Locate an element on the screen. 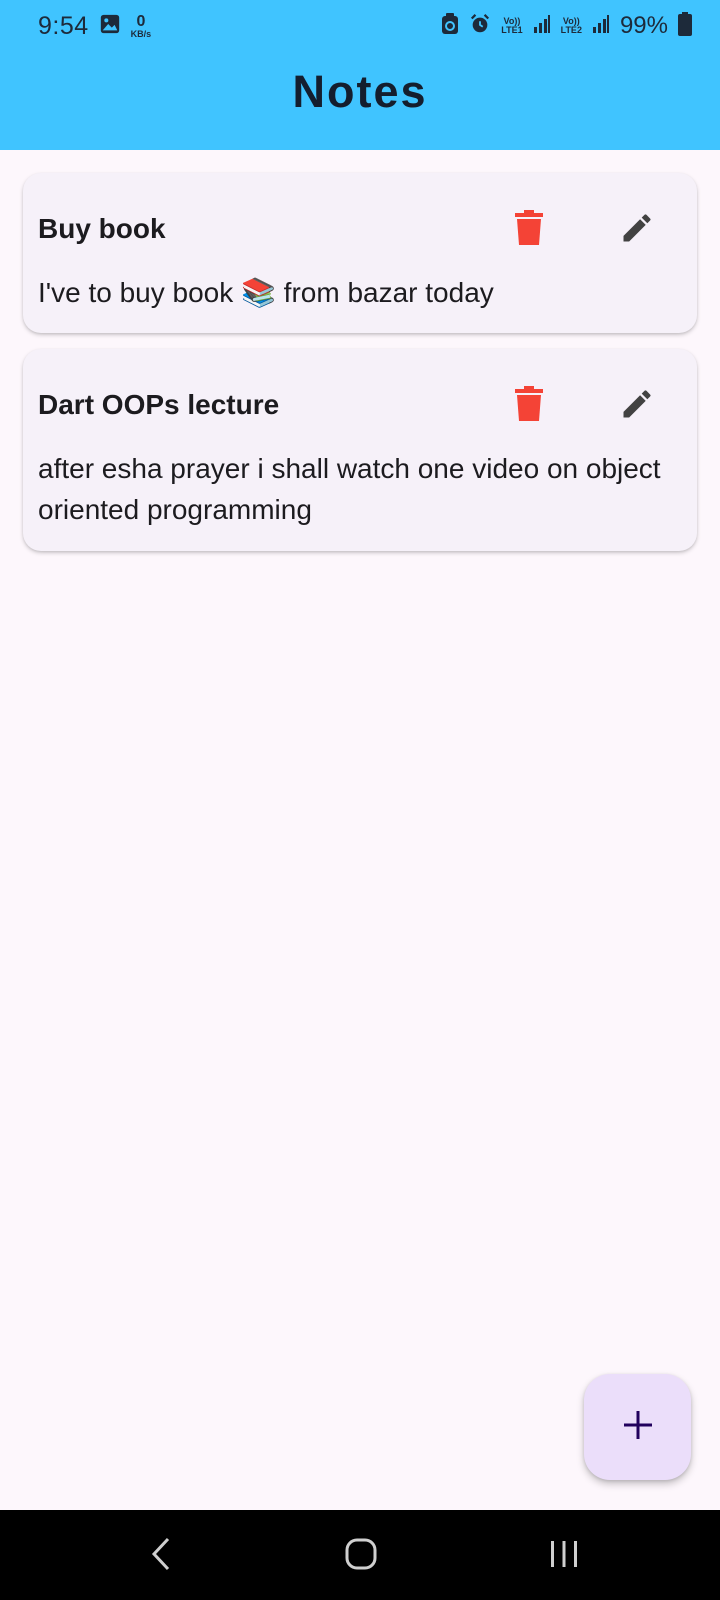  status-time: 9:54 is located at coordinates (63, 25).